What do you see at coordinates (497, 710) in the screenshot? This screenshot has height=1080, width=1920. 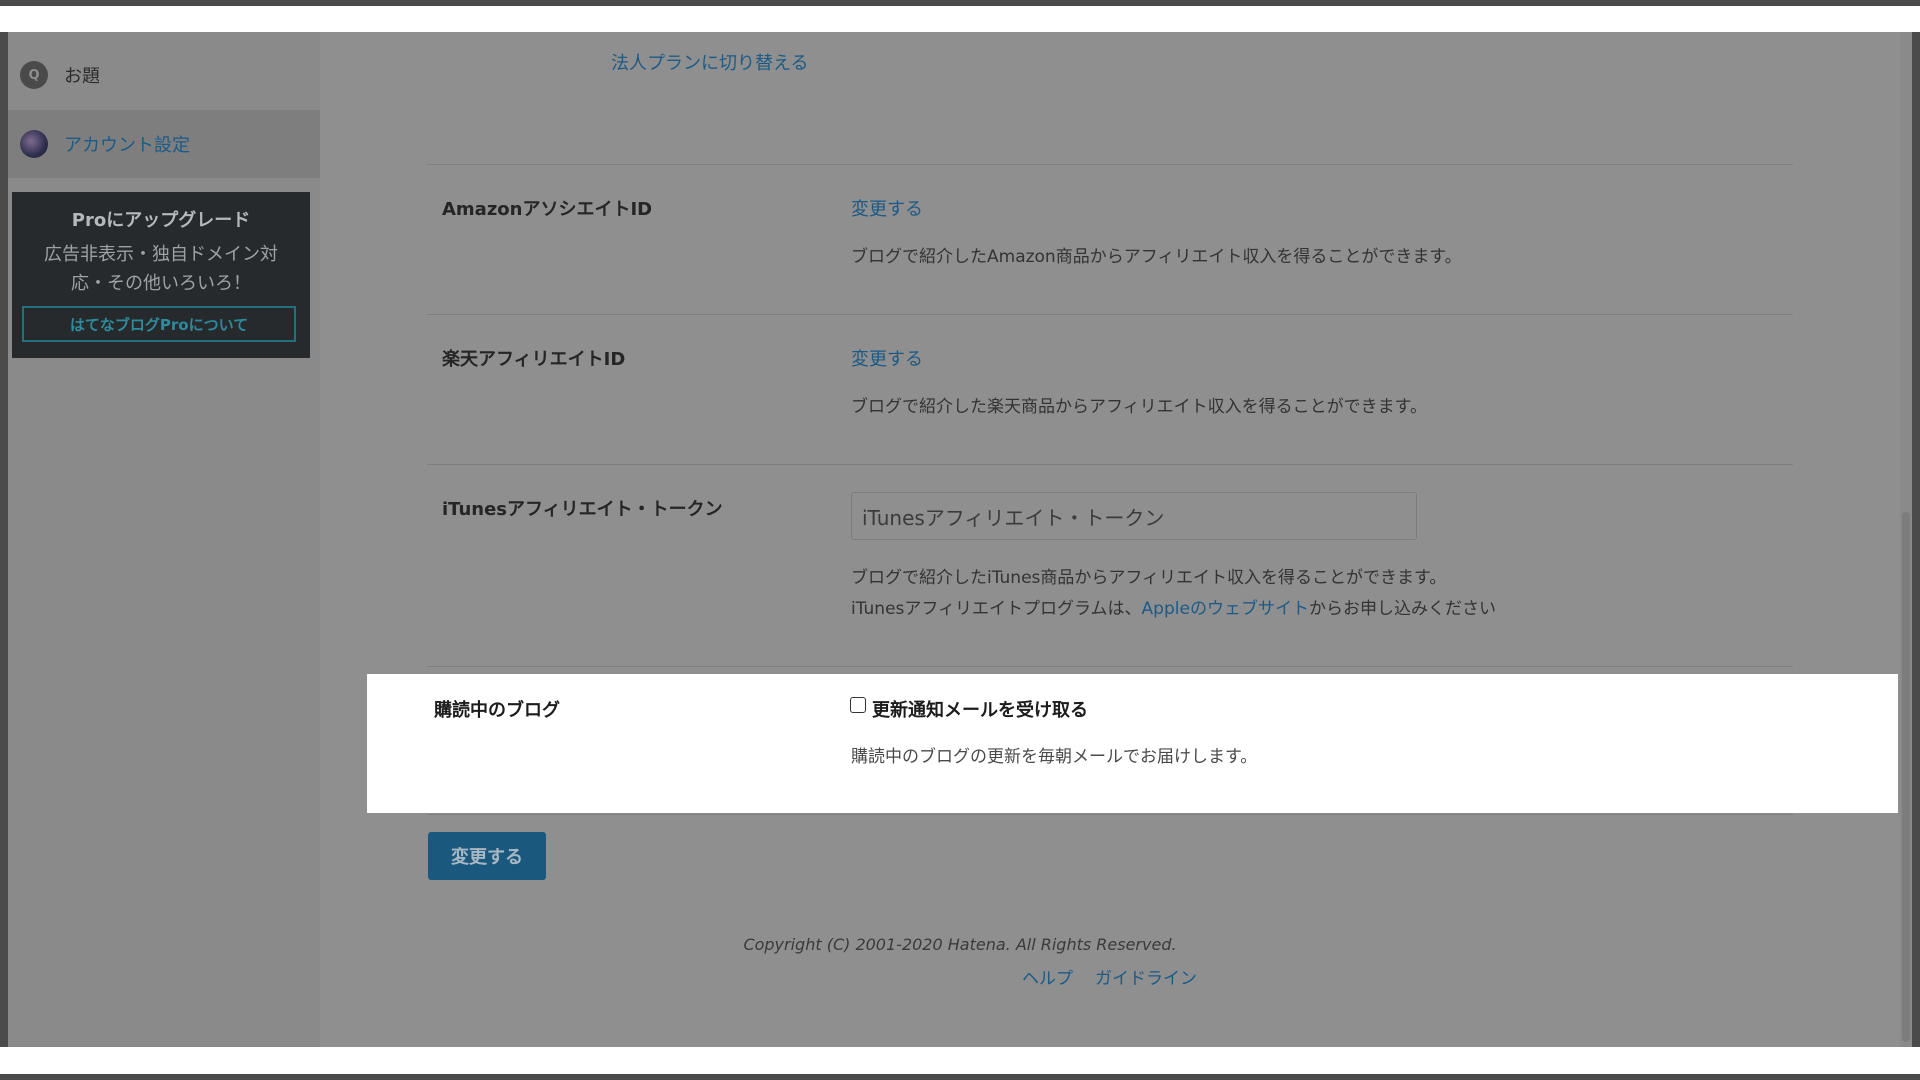 I see `subscribed-blogs-label: 購読中のブログ` at bounding box center [497, 710].